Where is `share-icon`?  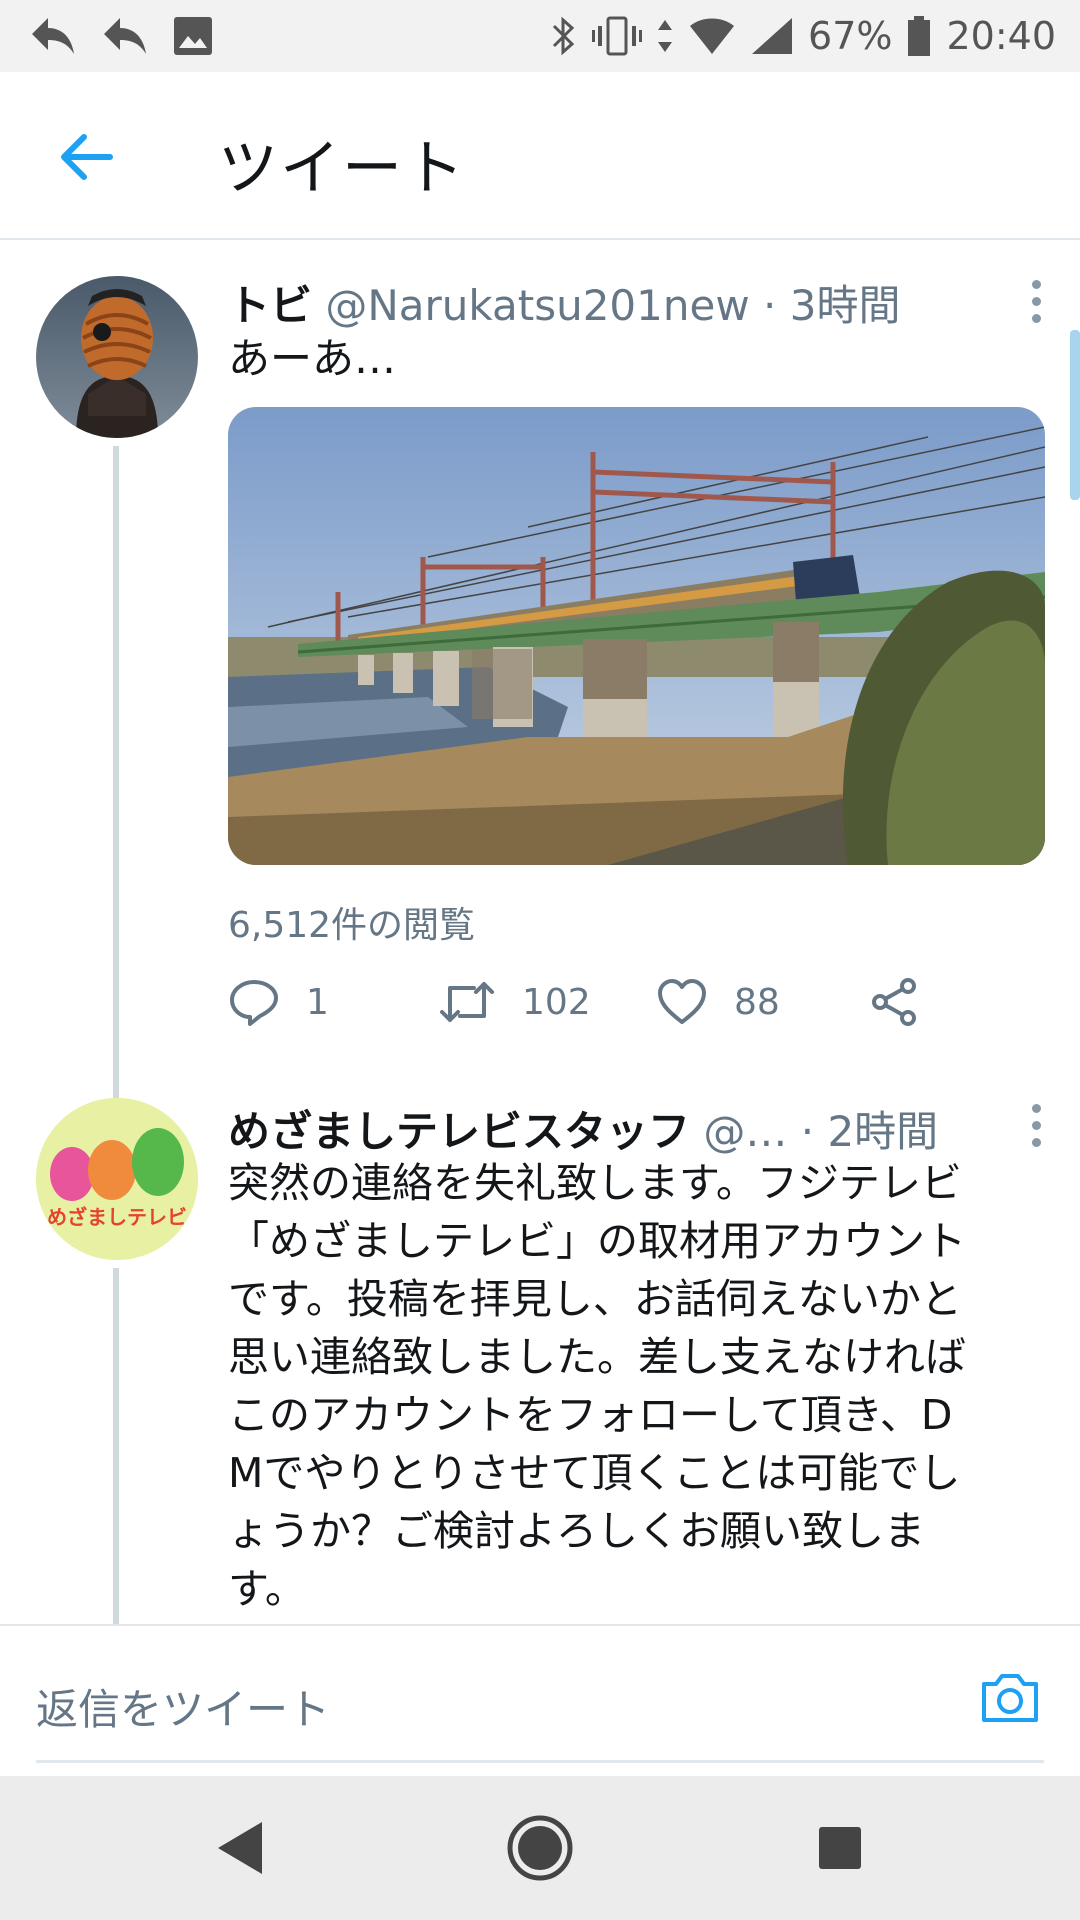 share-icon is located at coordinates (894, 1002).